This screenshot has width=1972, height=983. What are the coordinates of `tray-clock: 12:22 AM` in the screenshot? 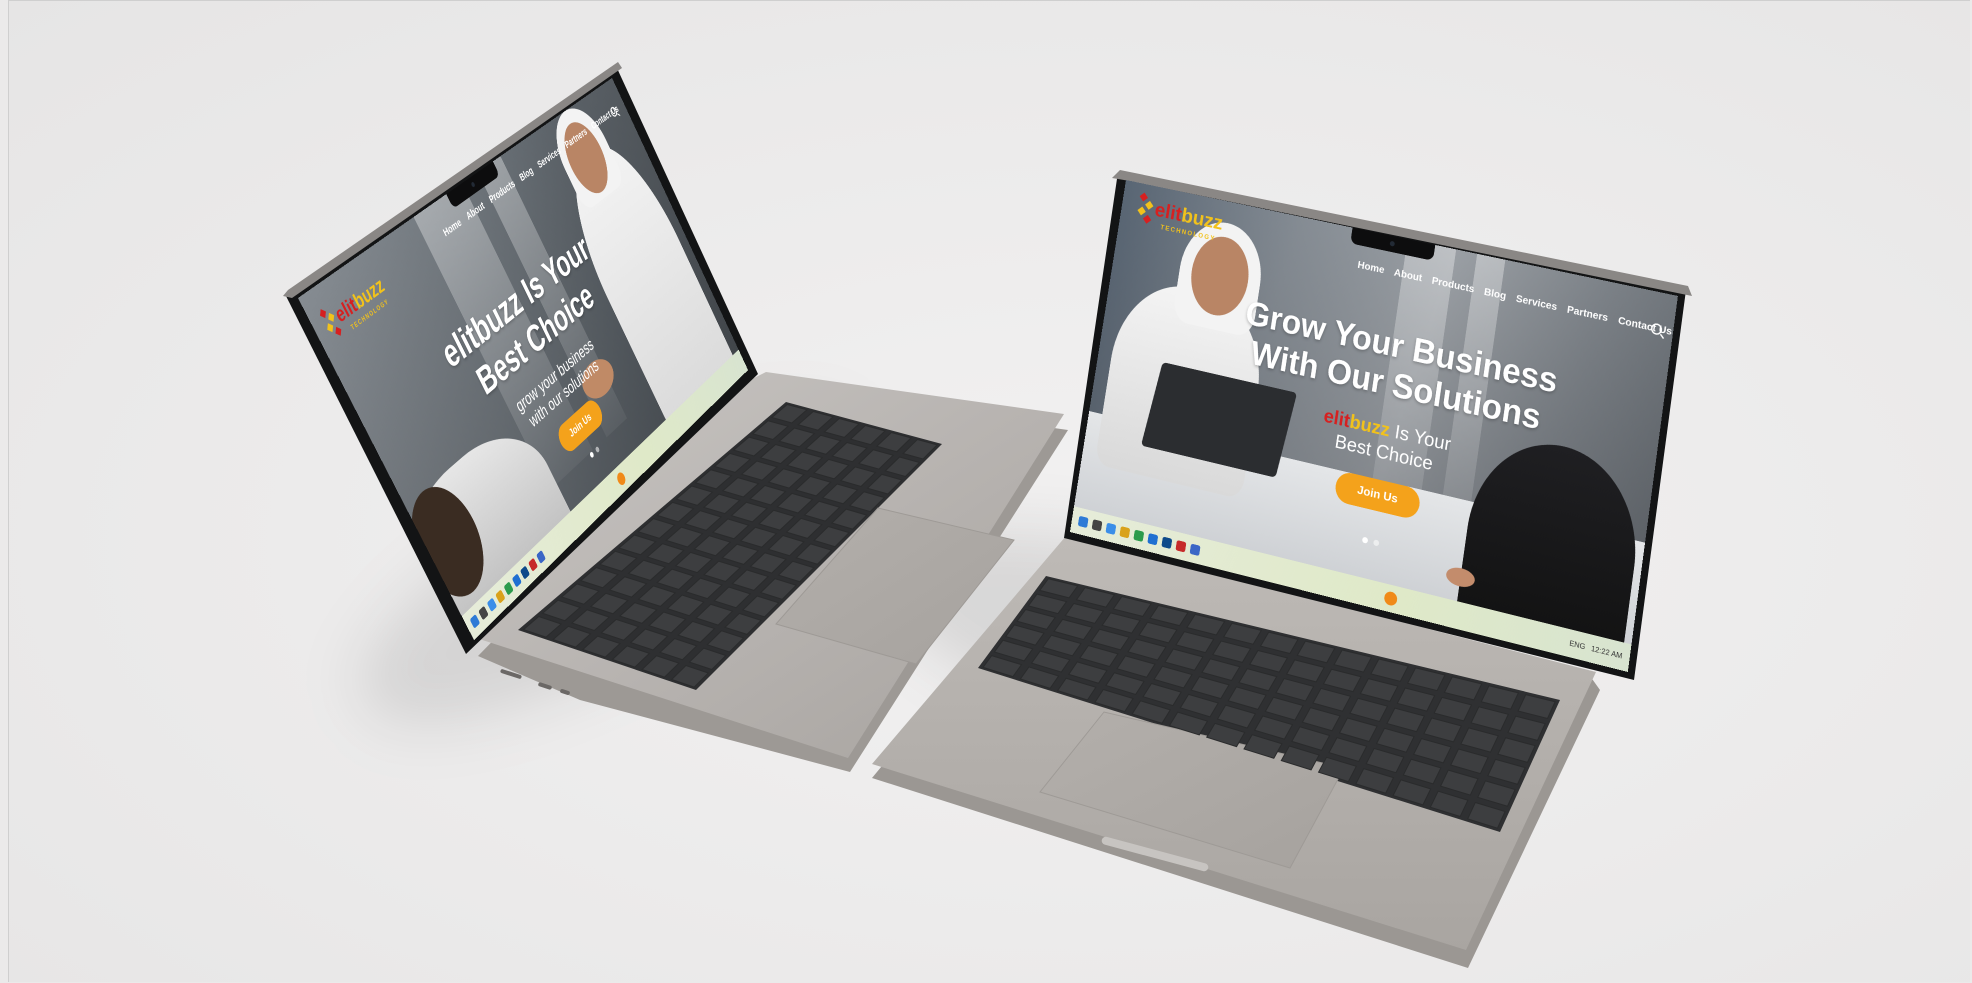 It's located at (1607, 652).